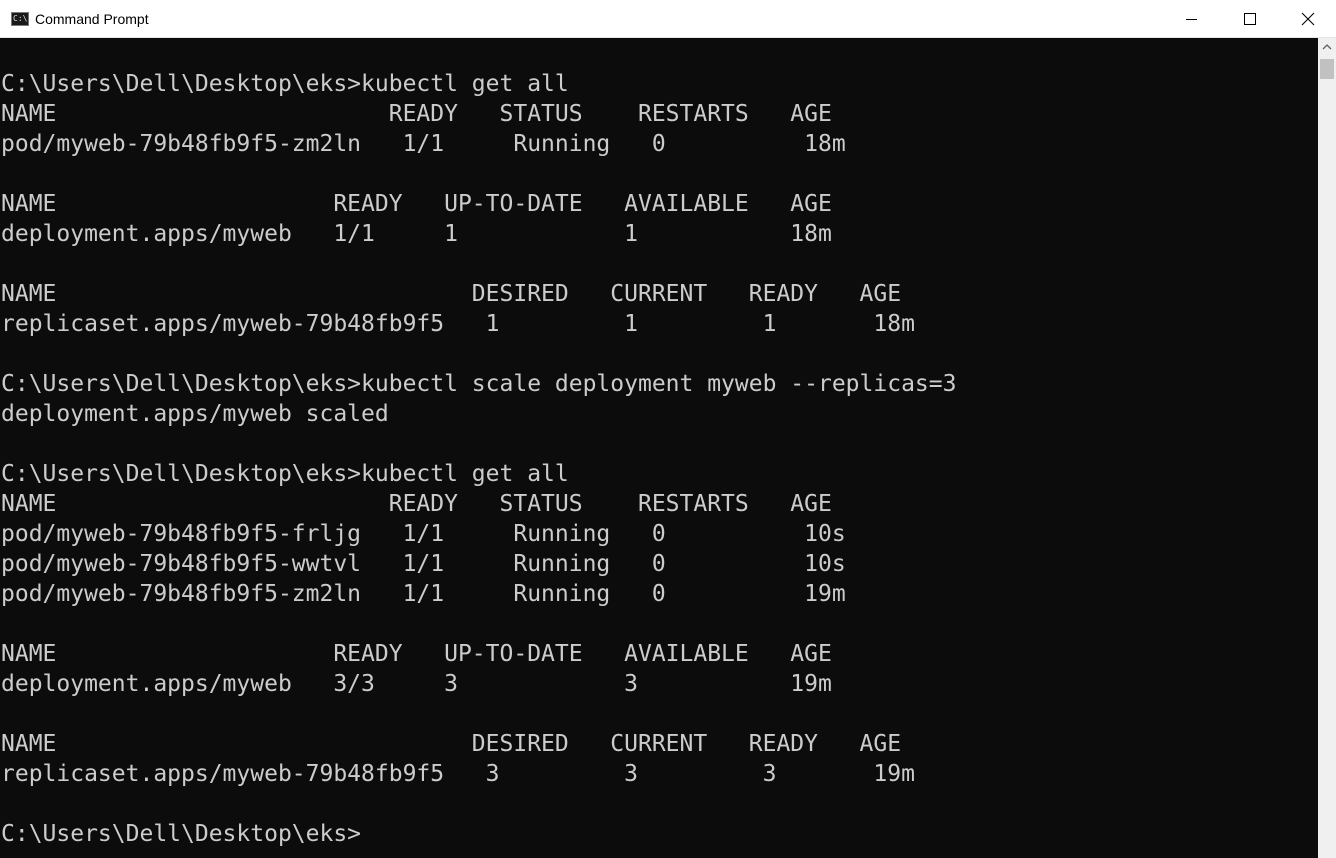 The height and width of the screenshot is (858, 1336). I want to click on command-prompt-icon-label: C:\., so click(23, 18).